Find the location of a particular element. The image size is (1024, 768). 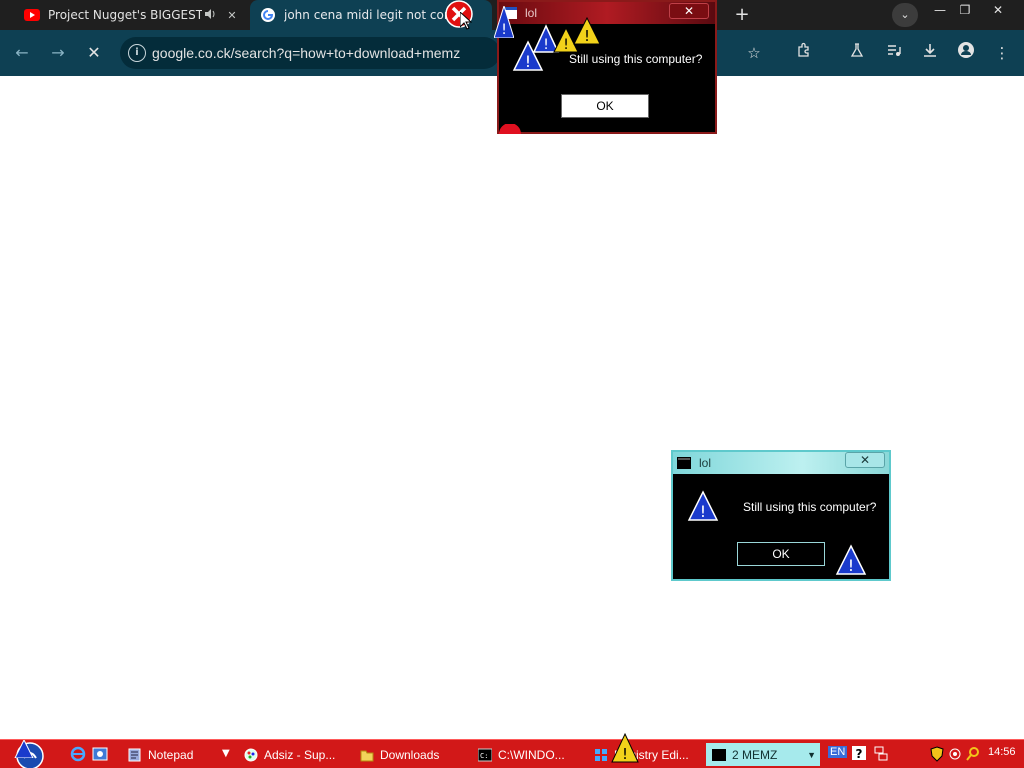

download-icon is located at coordinates (930, 53).